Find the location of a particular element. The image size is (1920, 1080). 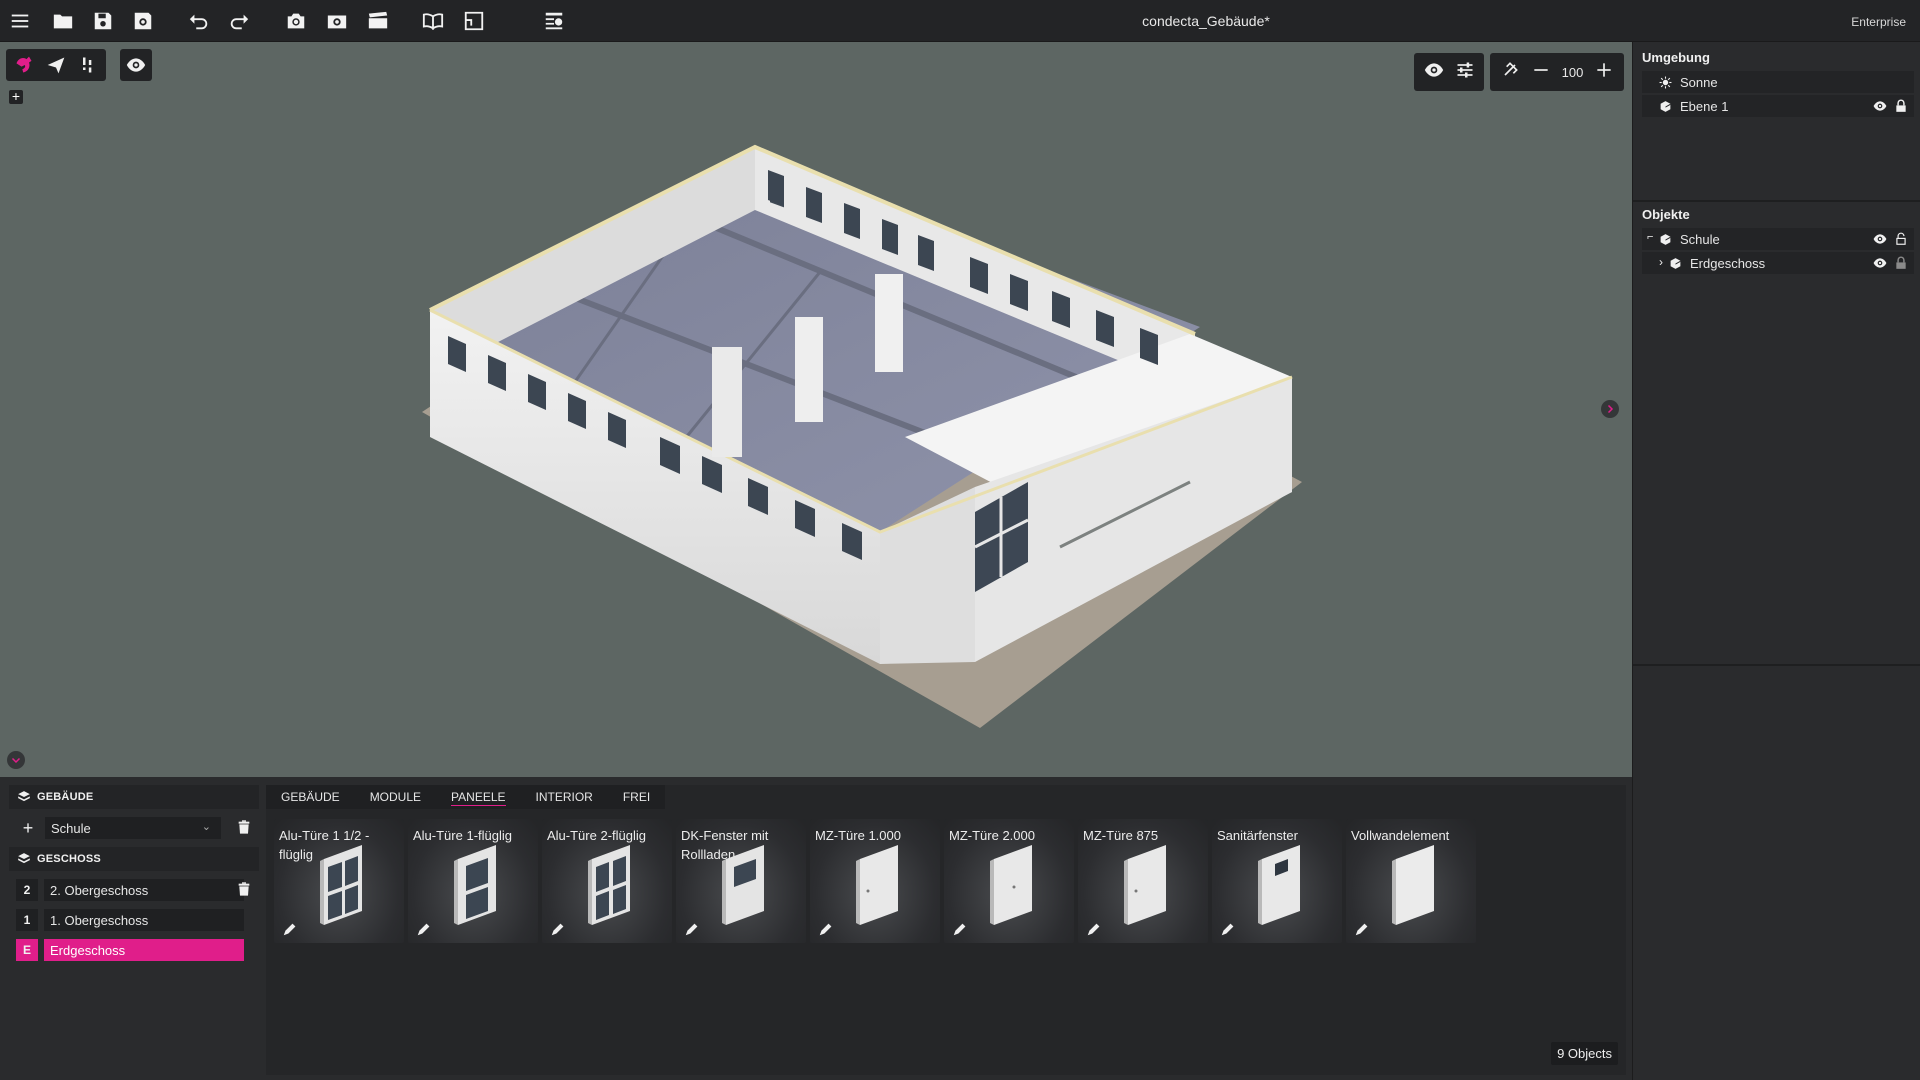

zoom-out-icon is located at coordinates (1541, 72).